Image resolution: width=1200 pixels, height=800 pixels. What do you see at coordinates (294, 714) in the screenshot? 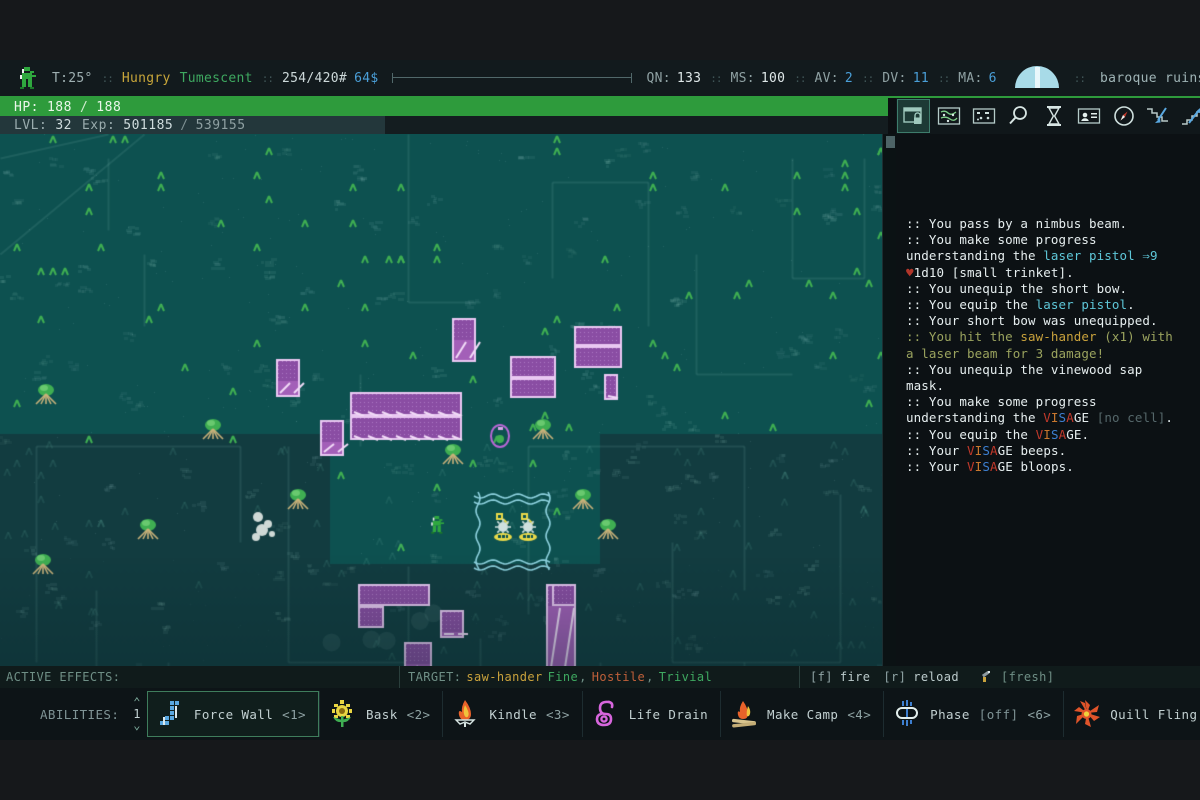
I see `ability-hotkey: <1>` at bounding box center [294, 714].